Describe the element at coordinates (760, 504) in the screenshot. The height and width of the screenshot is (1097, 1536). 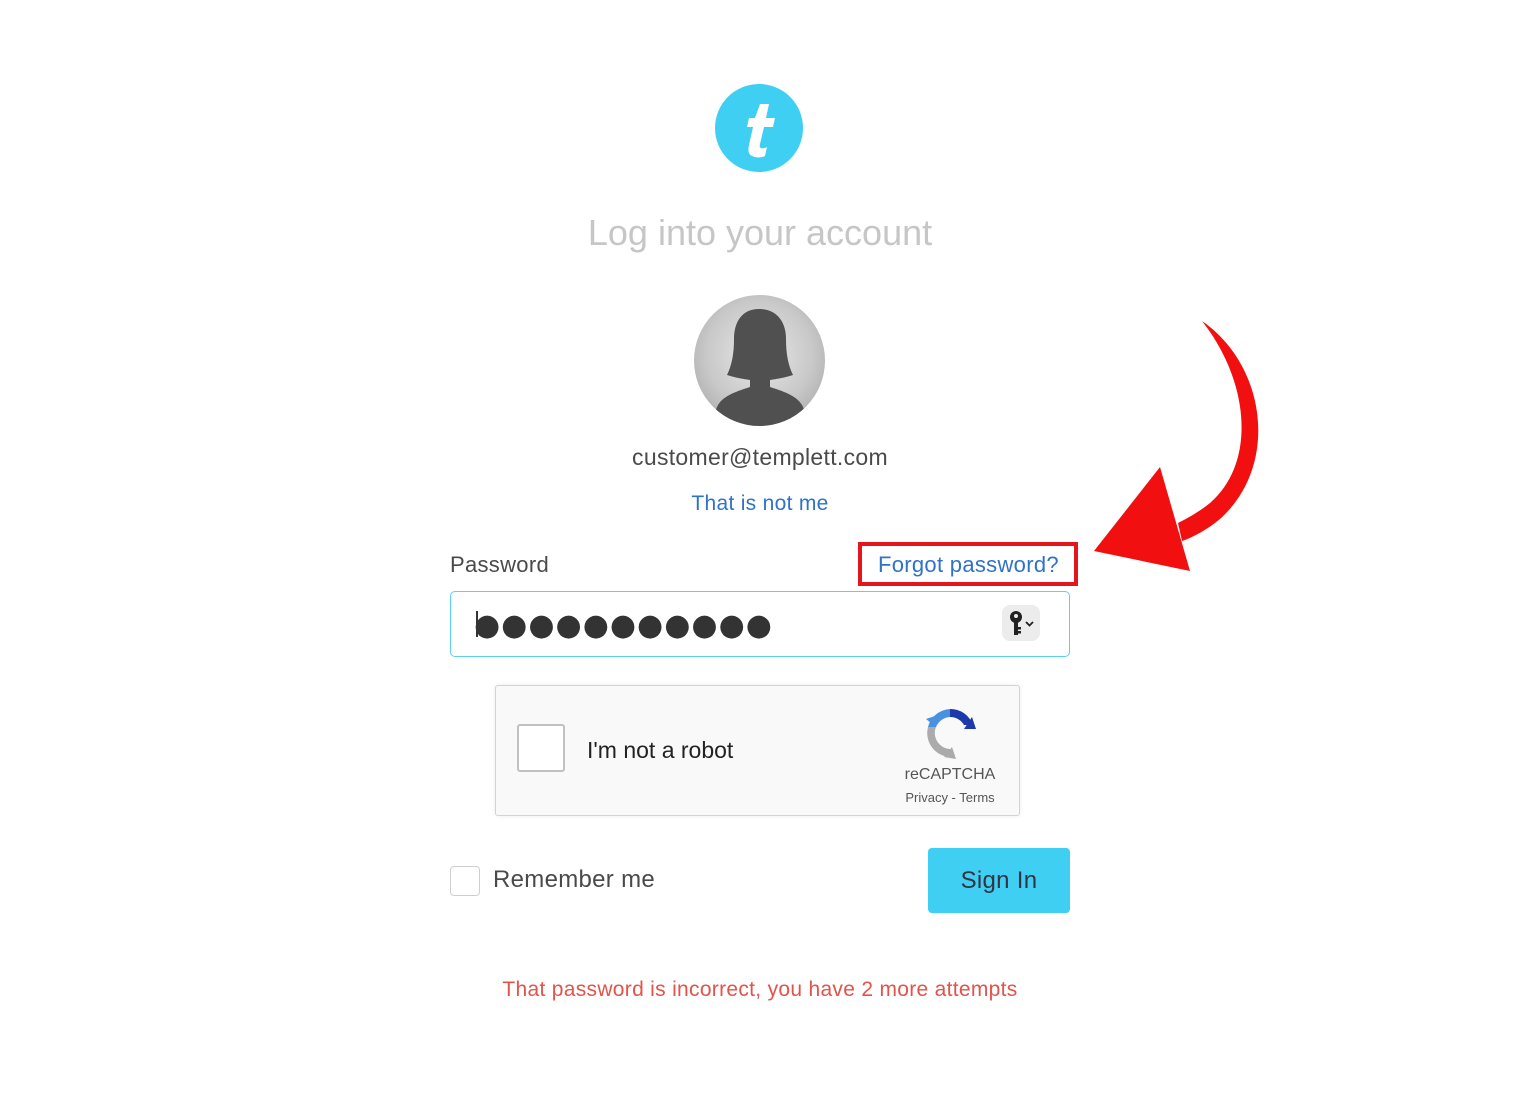
I see `not-me-link: That is not me` at that location.